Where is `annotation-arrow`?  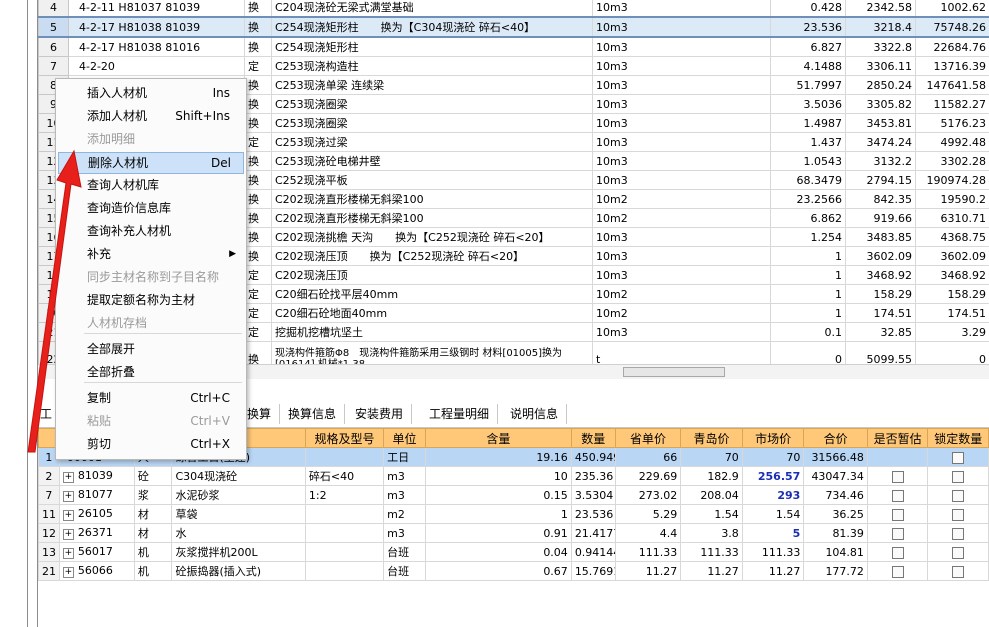
annotation-arrow is located at coordinates (54, 301).